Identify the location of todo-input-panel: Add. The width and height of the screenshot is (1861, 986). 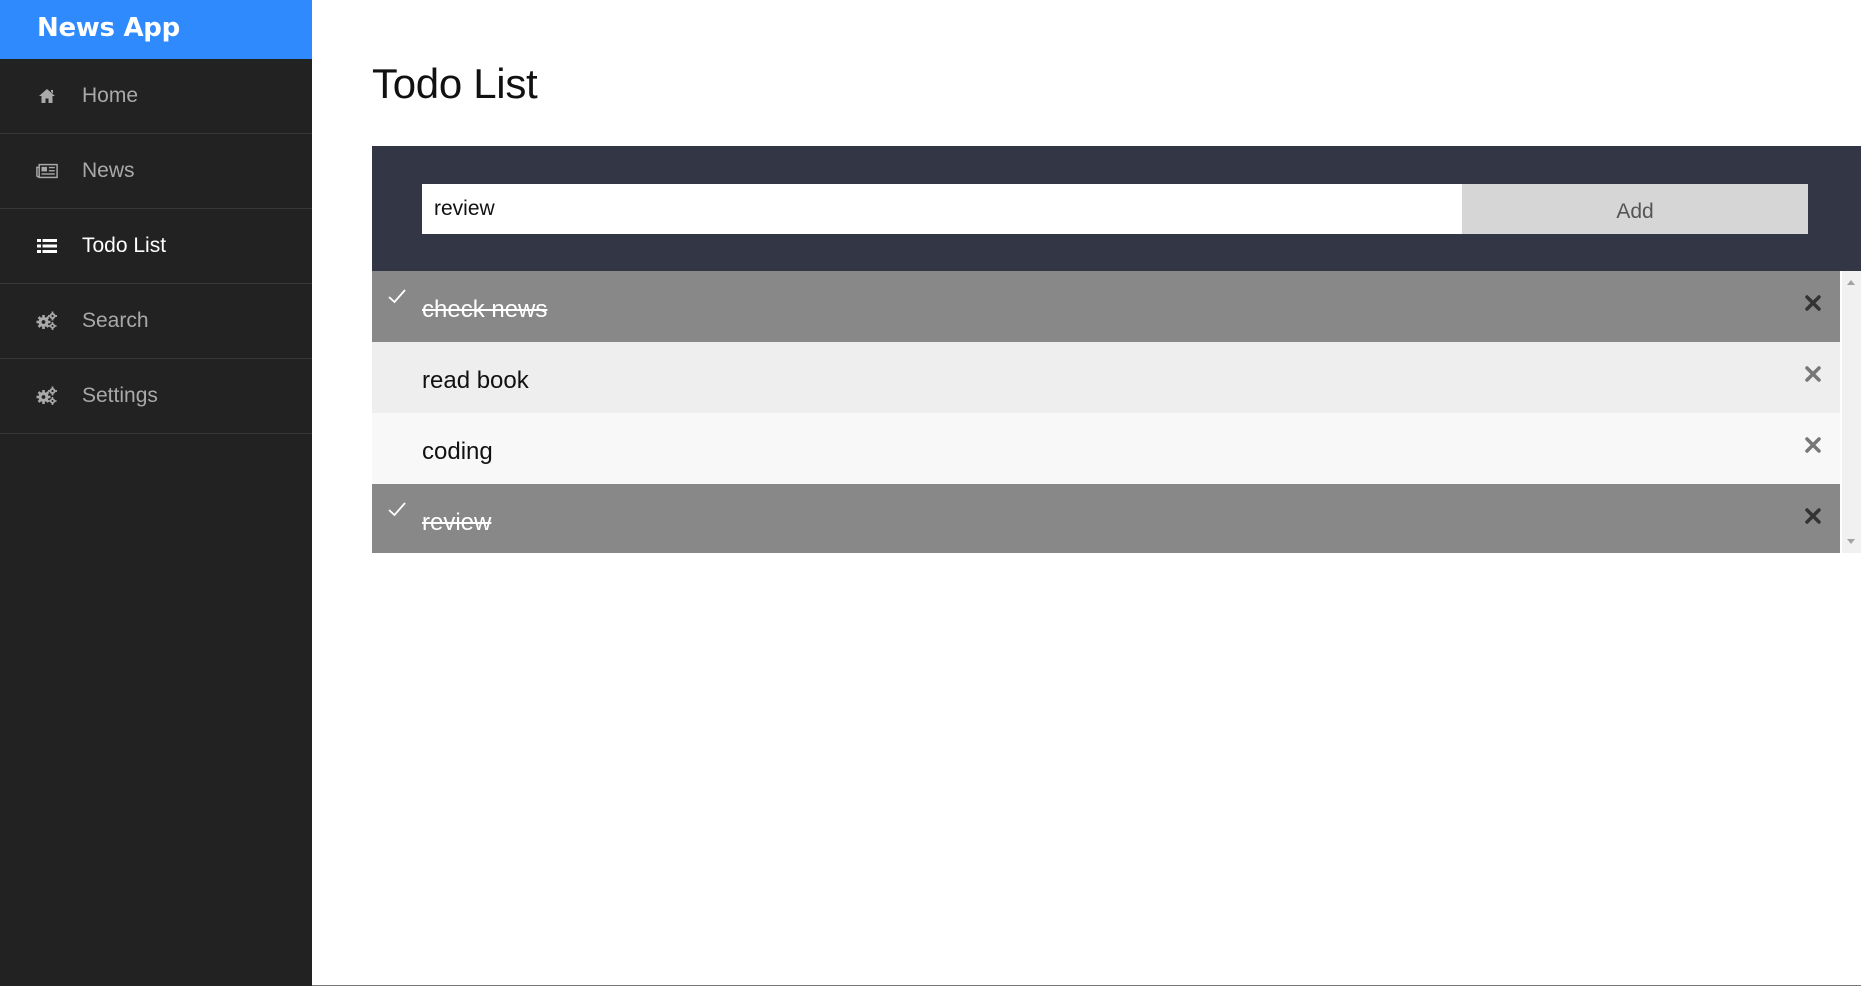
(1116, 208).